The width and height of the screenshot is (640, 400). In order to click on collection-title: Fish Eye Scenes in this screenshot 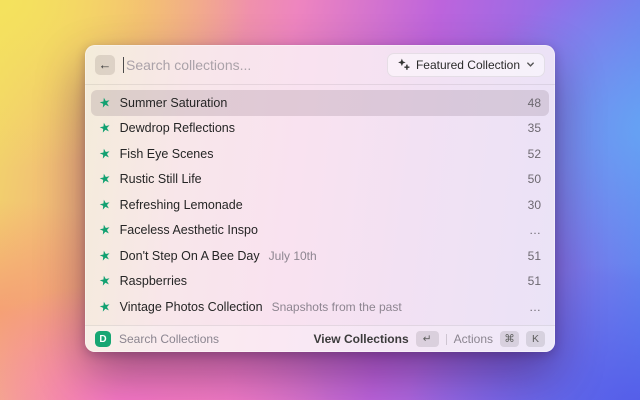, I will do `click(166, 153)`.